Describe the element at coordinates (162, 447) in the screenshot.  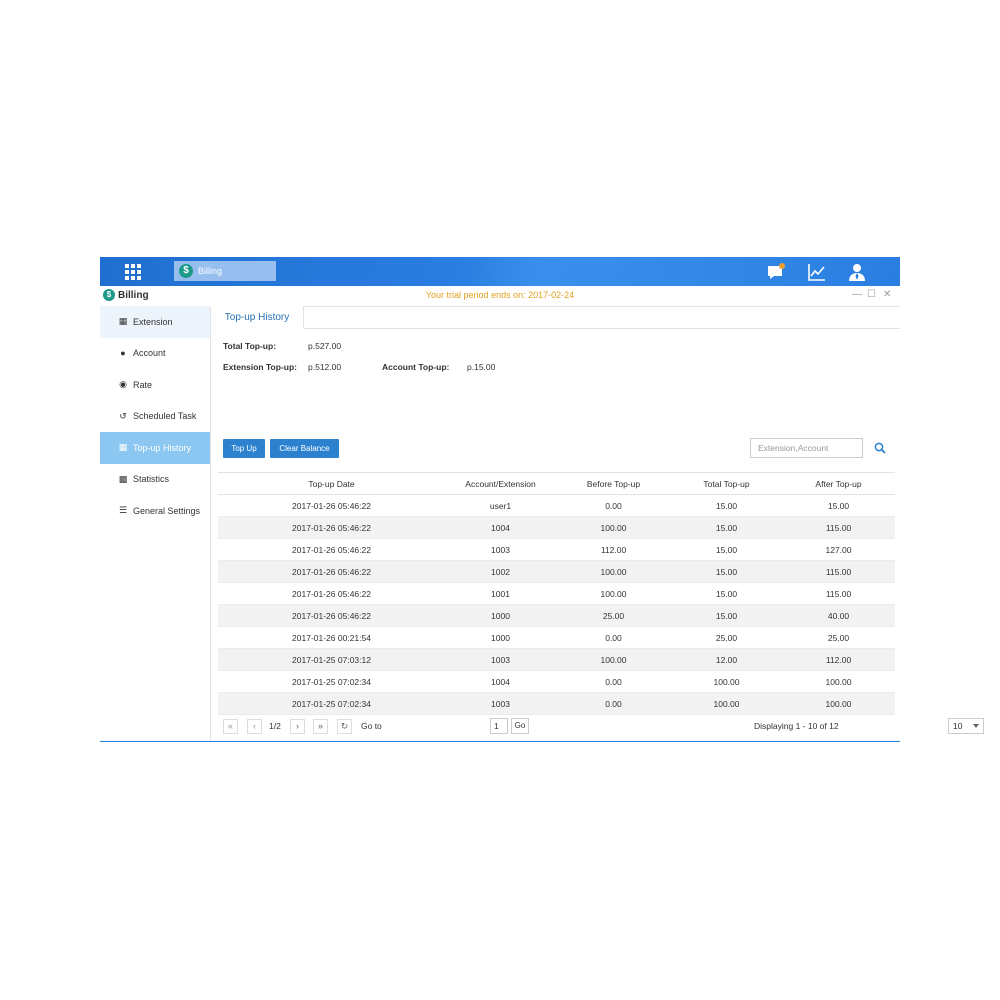
I see `sidebar-item-label: Top-up History` at that location.